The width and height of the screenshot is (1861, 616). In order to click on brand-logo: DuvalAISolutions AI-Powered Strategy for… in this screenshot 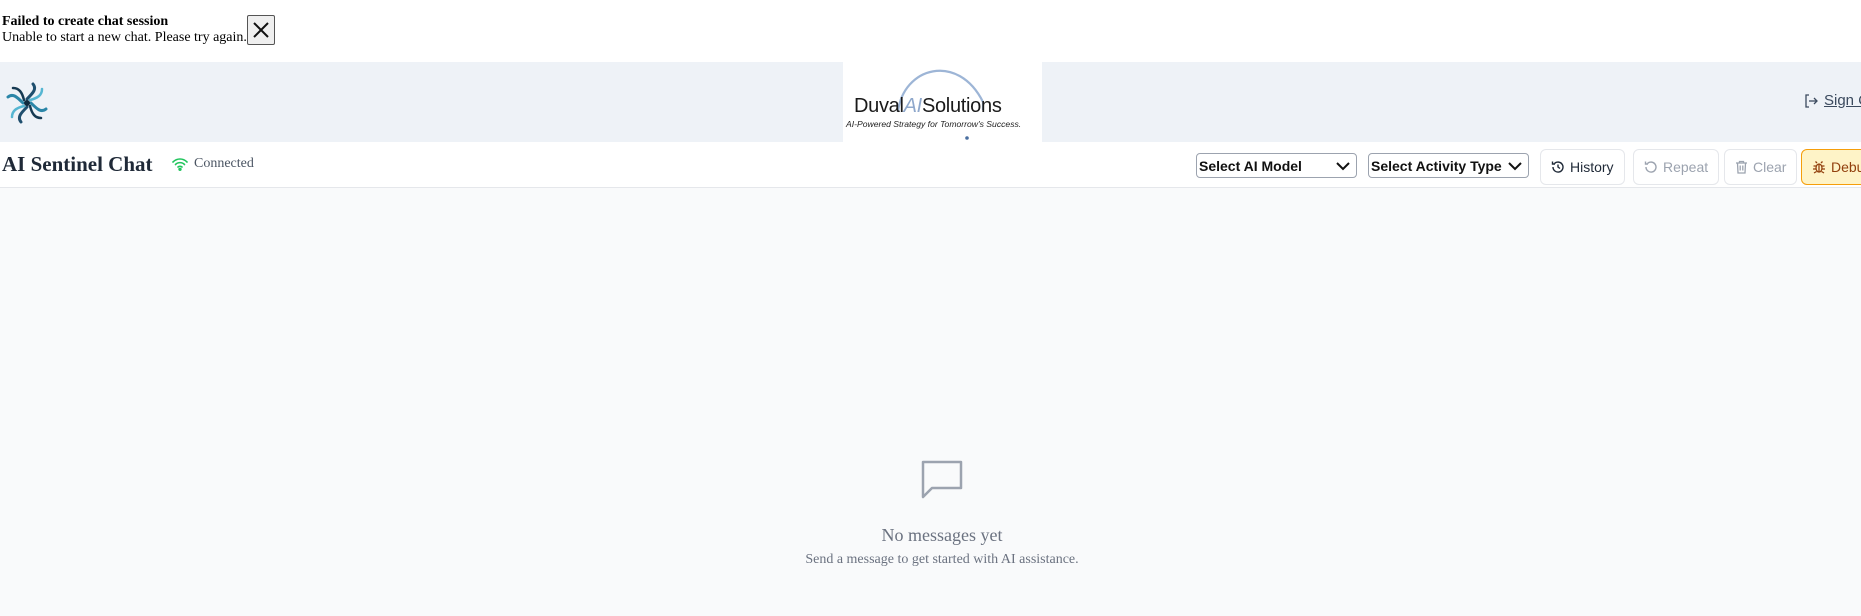, I will do `click(942, 102)`.